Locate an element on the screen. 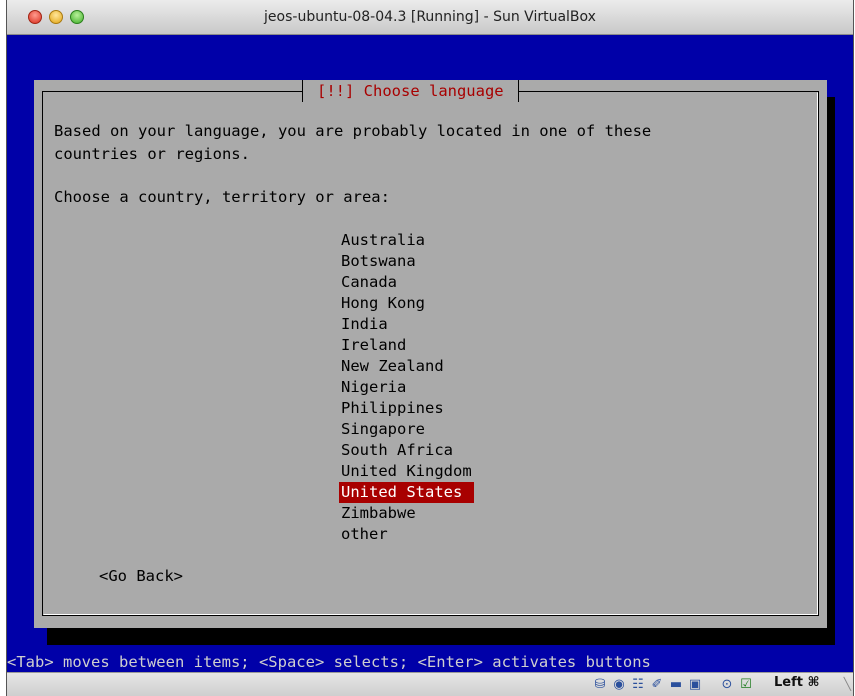 This screenshot has height=696, width=855. country-option: Philippines is located at coordinates (392, 408).